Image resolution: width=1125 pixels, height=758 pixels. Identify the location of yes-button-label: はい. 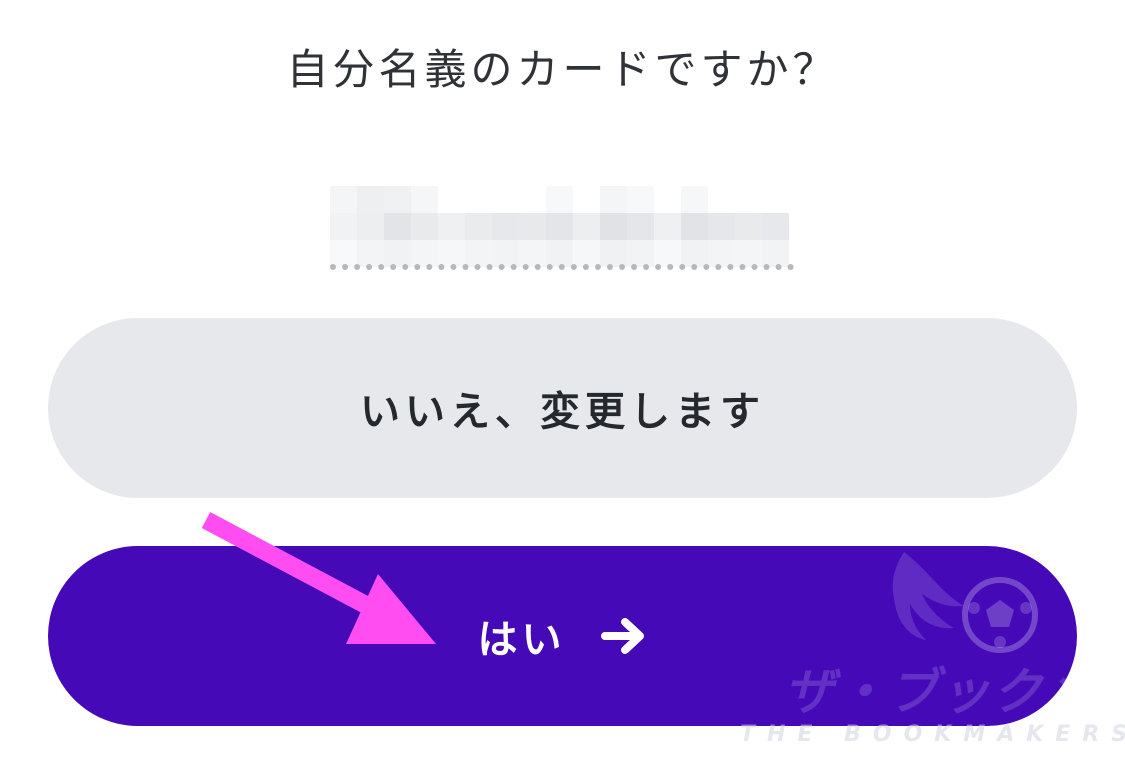
(521, 640).